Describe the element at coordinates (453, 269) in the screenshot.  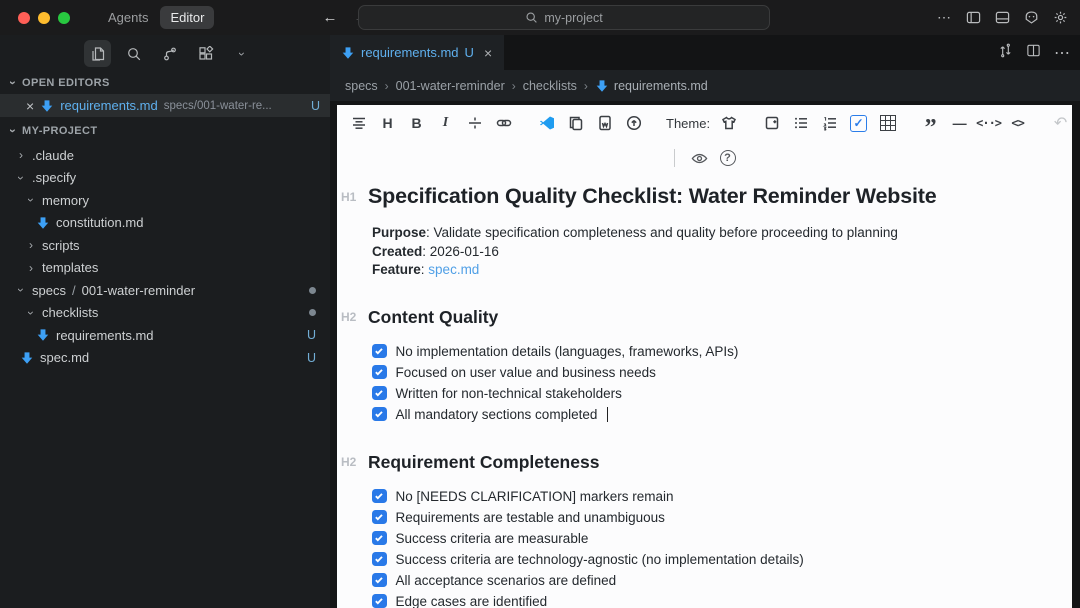
I see `spec-link: spec.md` at that location.